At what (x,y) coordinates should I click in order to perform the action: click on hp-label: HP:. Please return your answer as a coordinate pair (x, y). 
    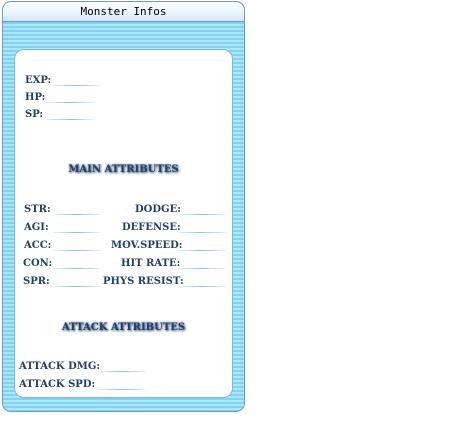
    Looking at the image, I should click on (35, 97).